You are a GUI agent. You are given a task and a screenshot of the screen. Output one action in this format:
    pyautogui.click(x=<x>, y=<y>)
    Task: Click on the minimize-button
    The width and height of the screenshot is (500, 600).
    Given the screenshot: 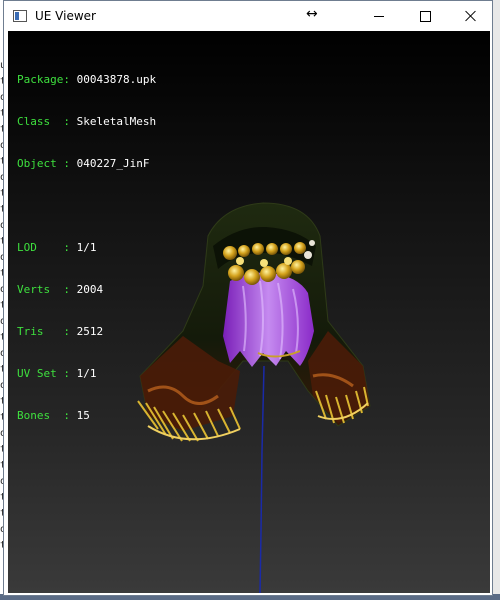 What is the action you would take?
    pyautogui.click(x=379, y=16)
    